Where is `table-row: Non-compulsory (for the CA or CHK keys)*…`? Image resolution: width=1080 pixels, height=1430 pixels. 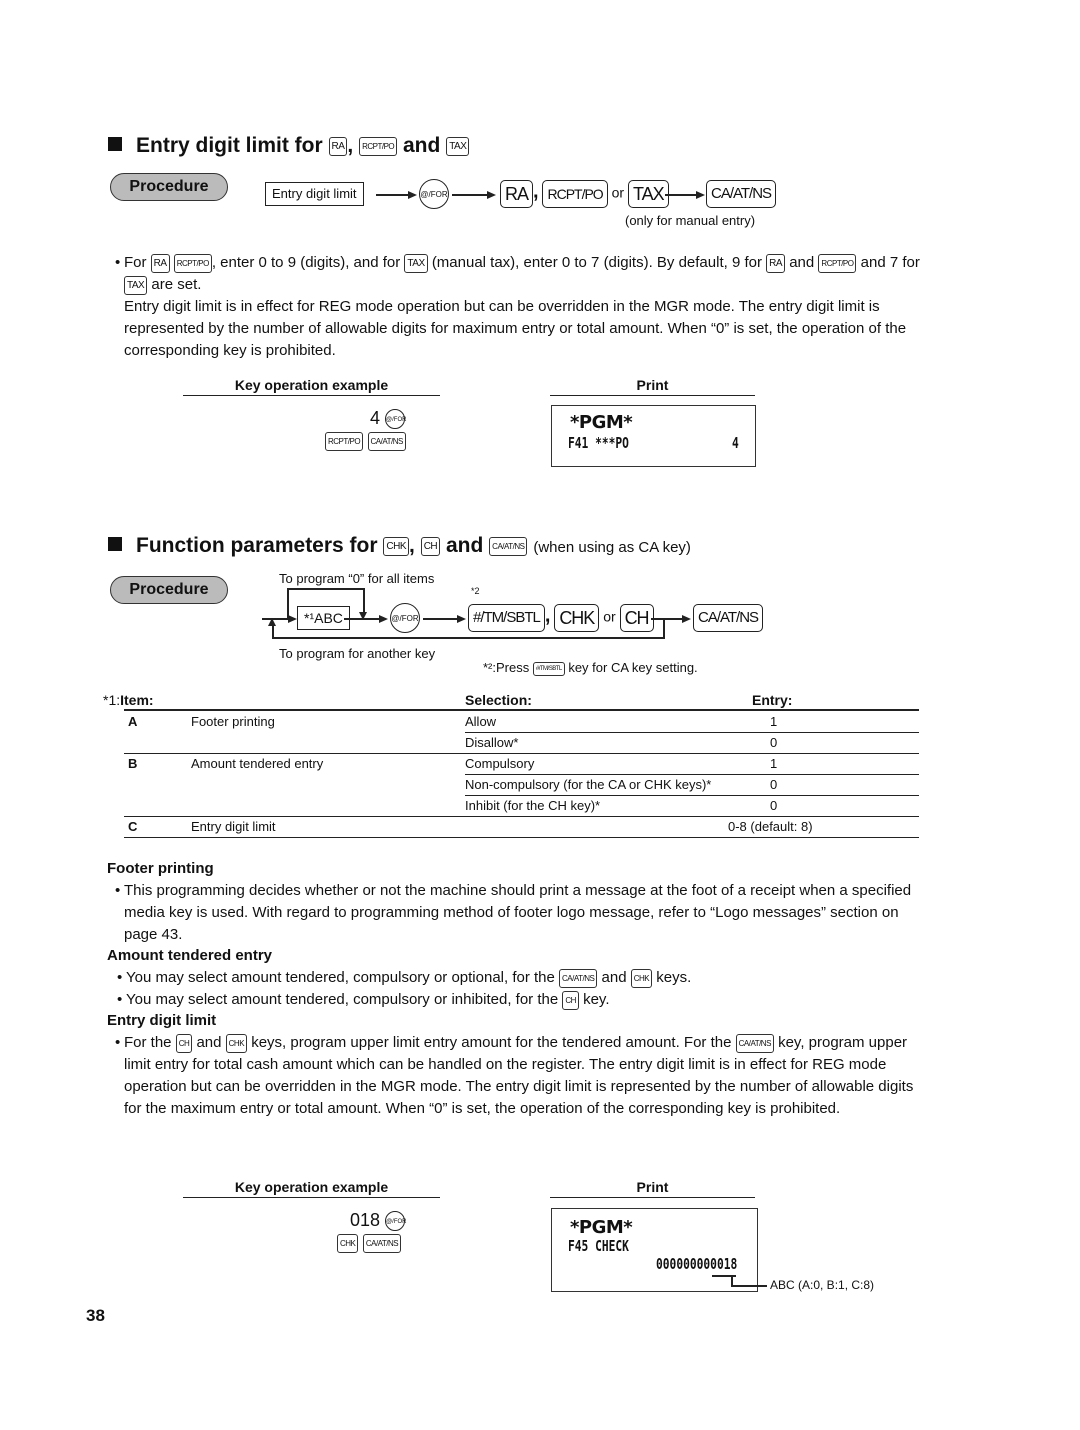
table-row: Non-compulsory (for the CA or CHK keys)*… is located at coordinates (521, 785).